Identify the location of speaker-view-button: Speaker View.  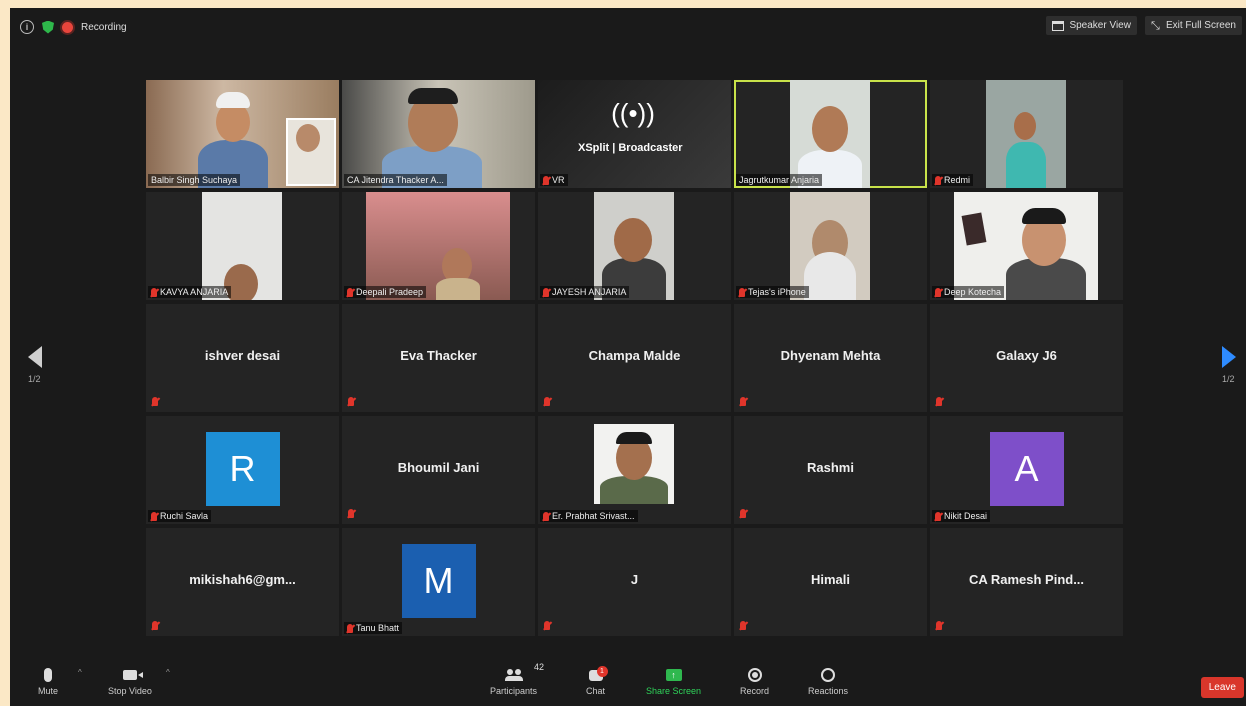
(1091, 25).